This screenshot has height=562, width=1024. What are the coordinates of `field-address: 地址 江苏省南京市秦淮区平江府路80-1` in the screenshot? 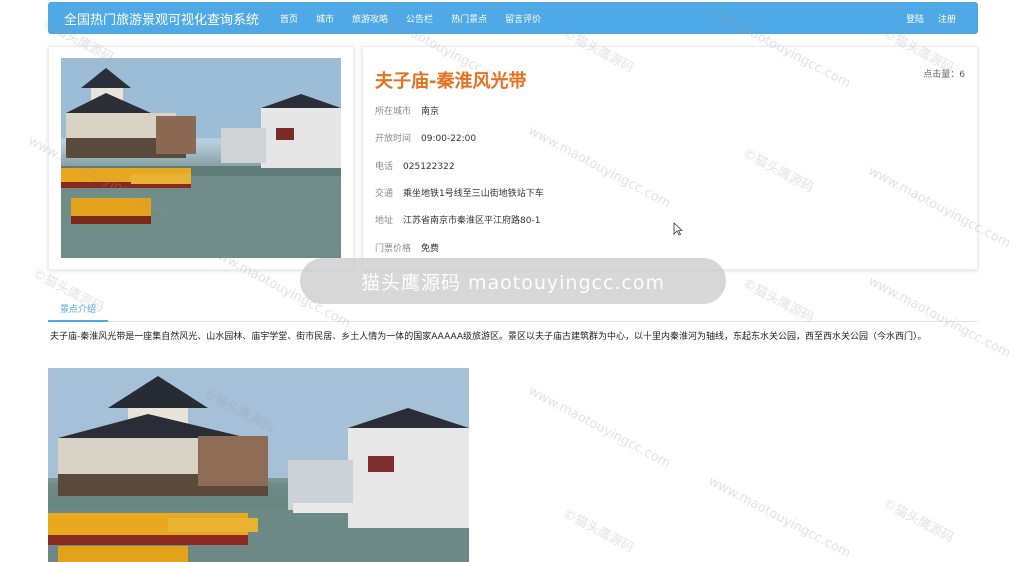 It's located at (457, 219).